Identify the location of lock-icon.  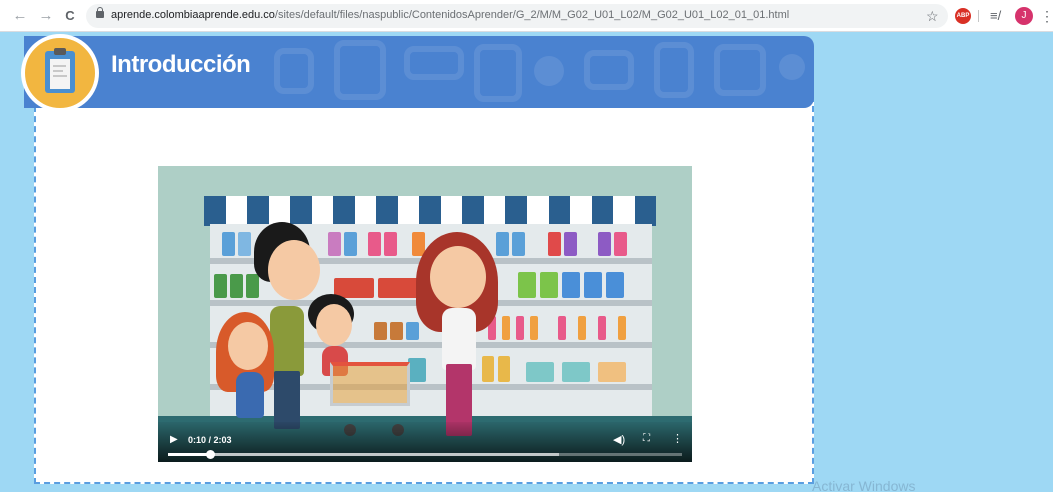
(100, 12).